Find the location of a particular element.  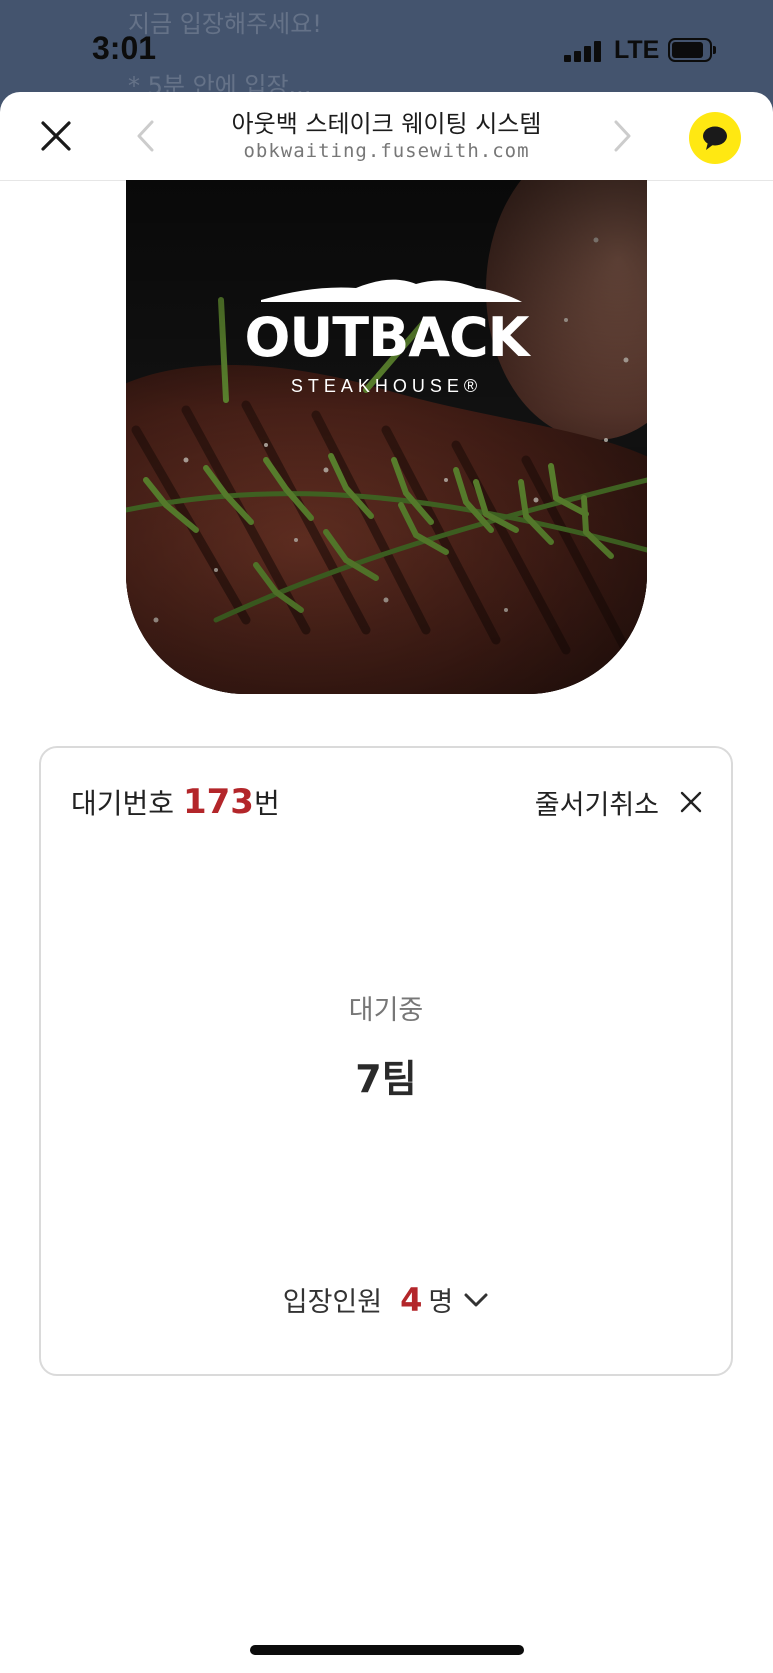

party-size-label: 입장인원 is located at coordinates (332, 1302).